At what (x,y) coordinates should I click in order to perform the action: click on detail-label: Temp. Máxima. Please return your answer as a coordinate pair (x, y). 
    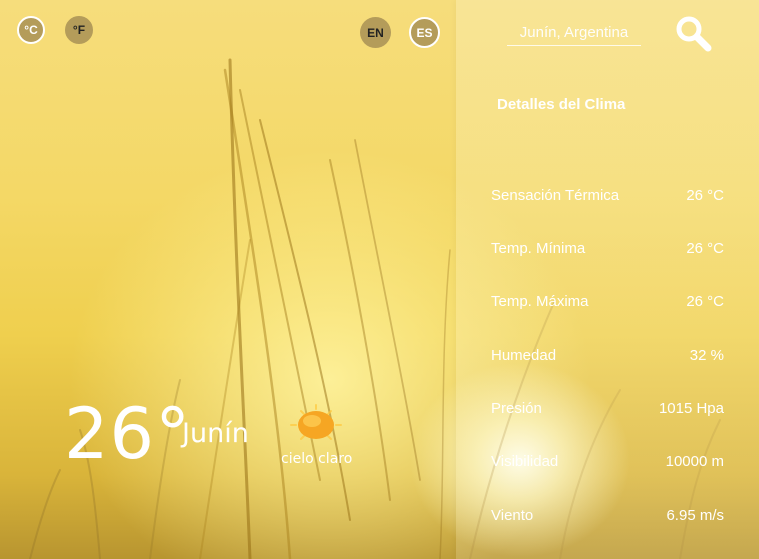
    Looking at the image, I should click on (540, 301).